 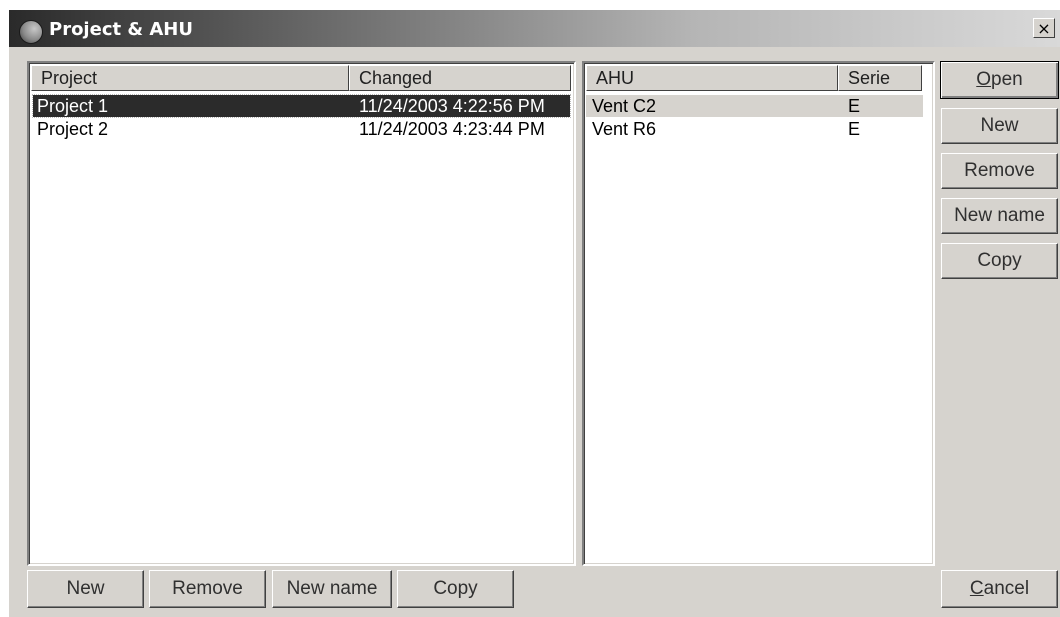 What do you see at coordinates (624, 129) in the screenshot?
I see `ahu-name: Vent R6` at bounding box center [624, 129].